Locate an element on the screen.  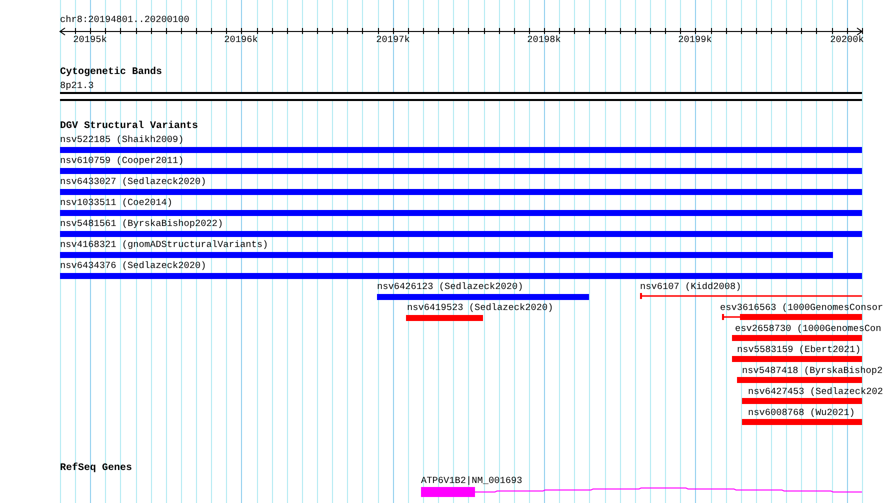
variant-label: nsv5487418 (ByrskaBishop2 is located at coordinates (812, 370).